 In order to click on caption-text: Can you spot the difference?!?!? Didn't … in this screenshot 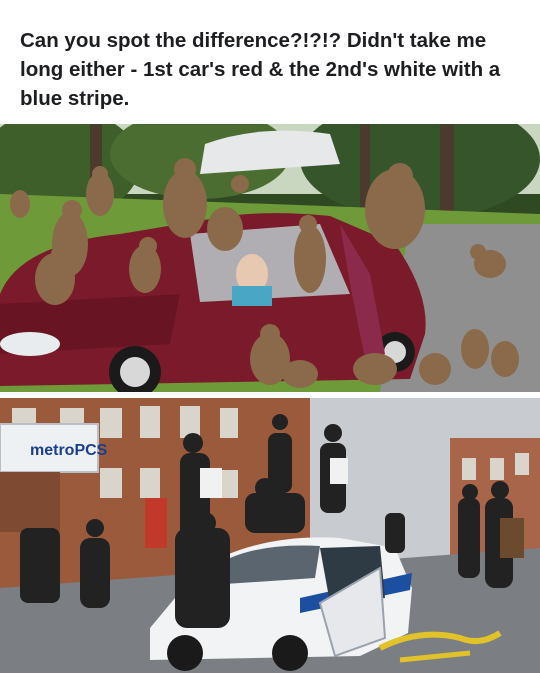, I will do `click(260, 69)`.